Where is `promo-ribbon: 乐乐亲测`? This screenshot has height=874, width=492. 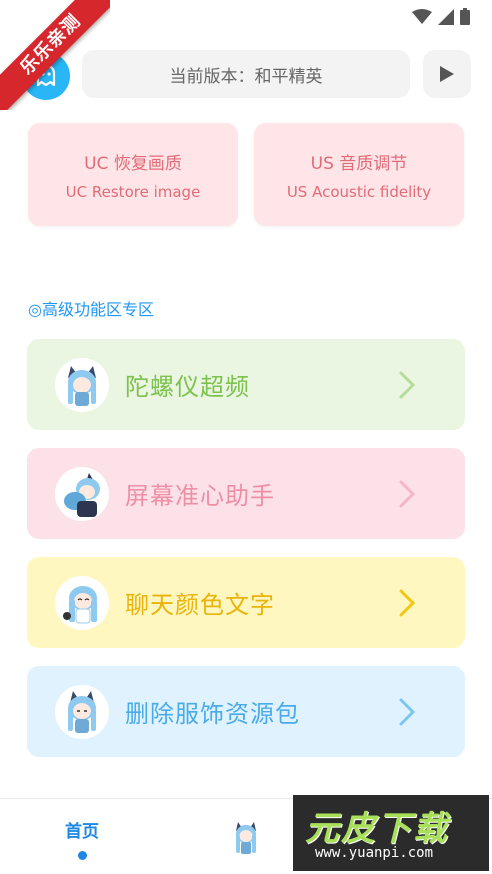
promo-ribbon: 乐乐亲测 is located at coordinates (55, 55).